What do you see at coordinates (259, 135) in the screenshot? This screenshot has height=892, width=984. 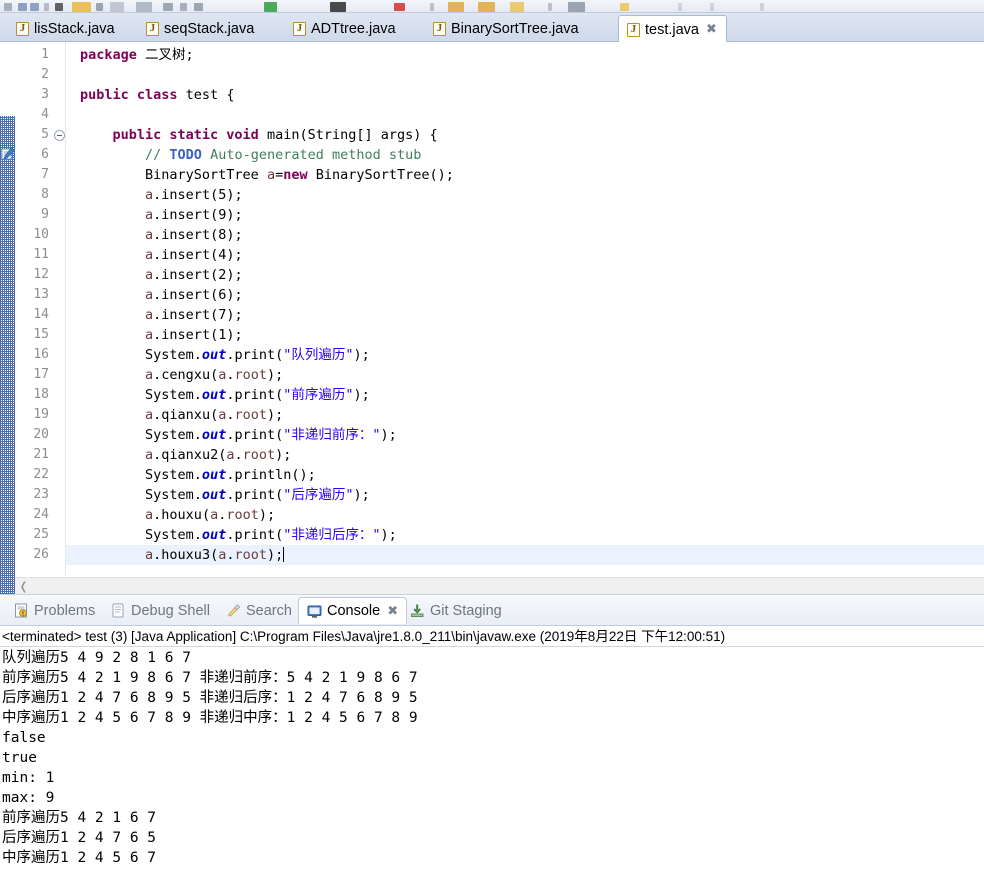 I see `code-line: public static void main(String[] args) {` at bounding box center [259, 135].